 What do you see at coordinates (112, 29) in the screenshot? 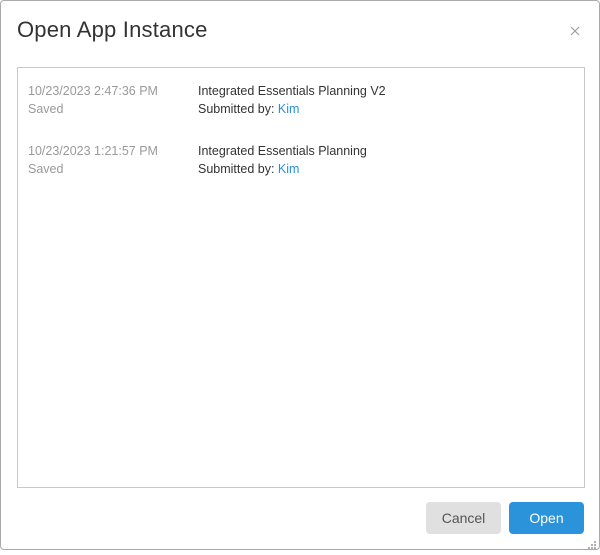
I see `dialog-title: Open App Instance` at bounding box center [112, 29].